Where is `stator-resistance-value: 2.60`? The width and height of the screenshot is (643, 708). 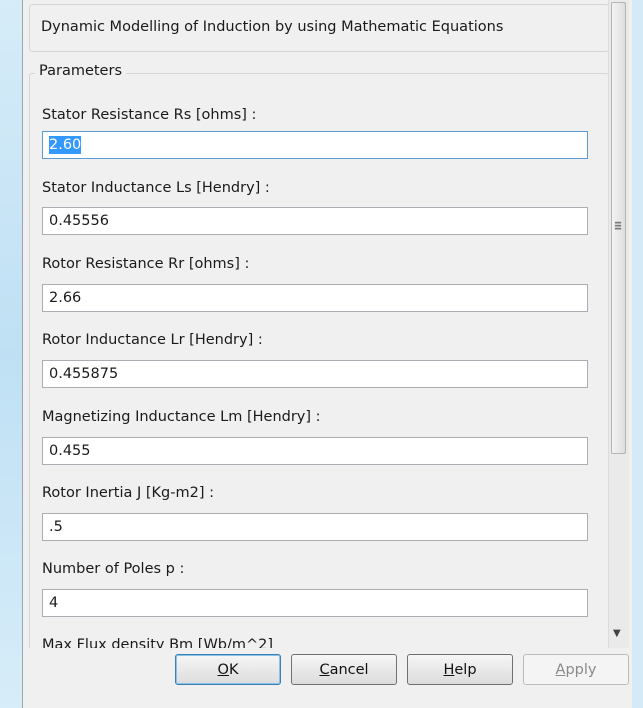
stator-resistance-value: 2.60 is located at coordinates (65, 145).